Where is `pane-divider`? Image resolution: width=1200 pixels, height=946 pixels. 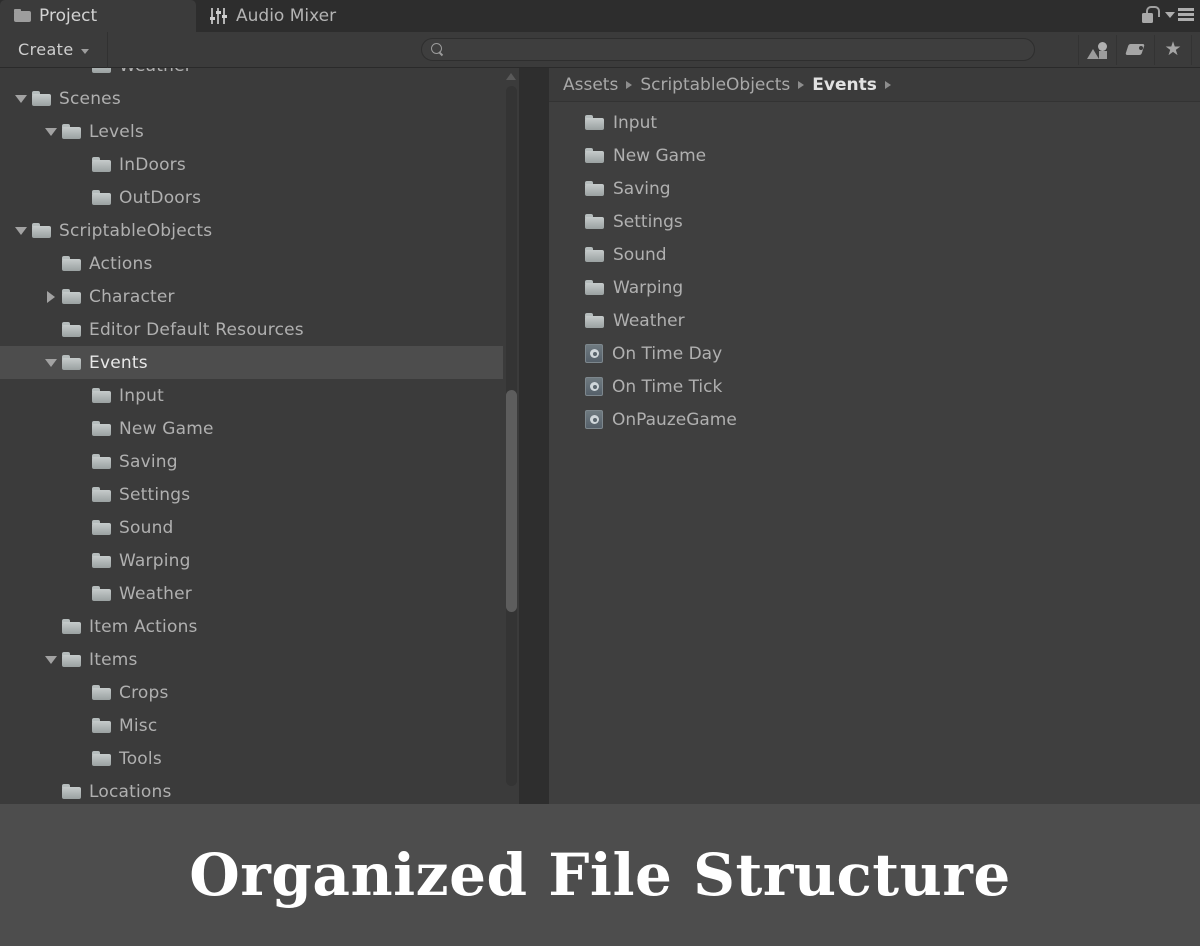 pane-divider is located at coordinates (534, 436).